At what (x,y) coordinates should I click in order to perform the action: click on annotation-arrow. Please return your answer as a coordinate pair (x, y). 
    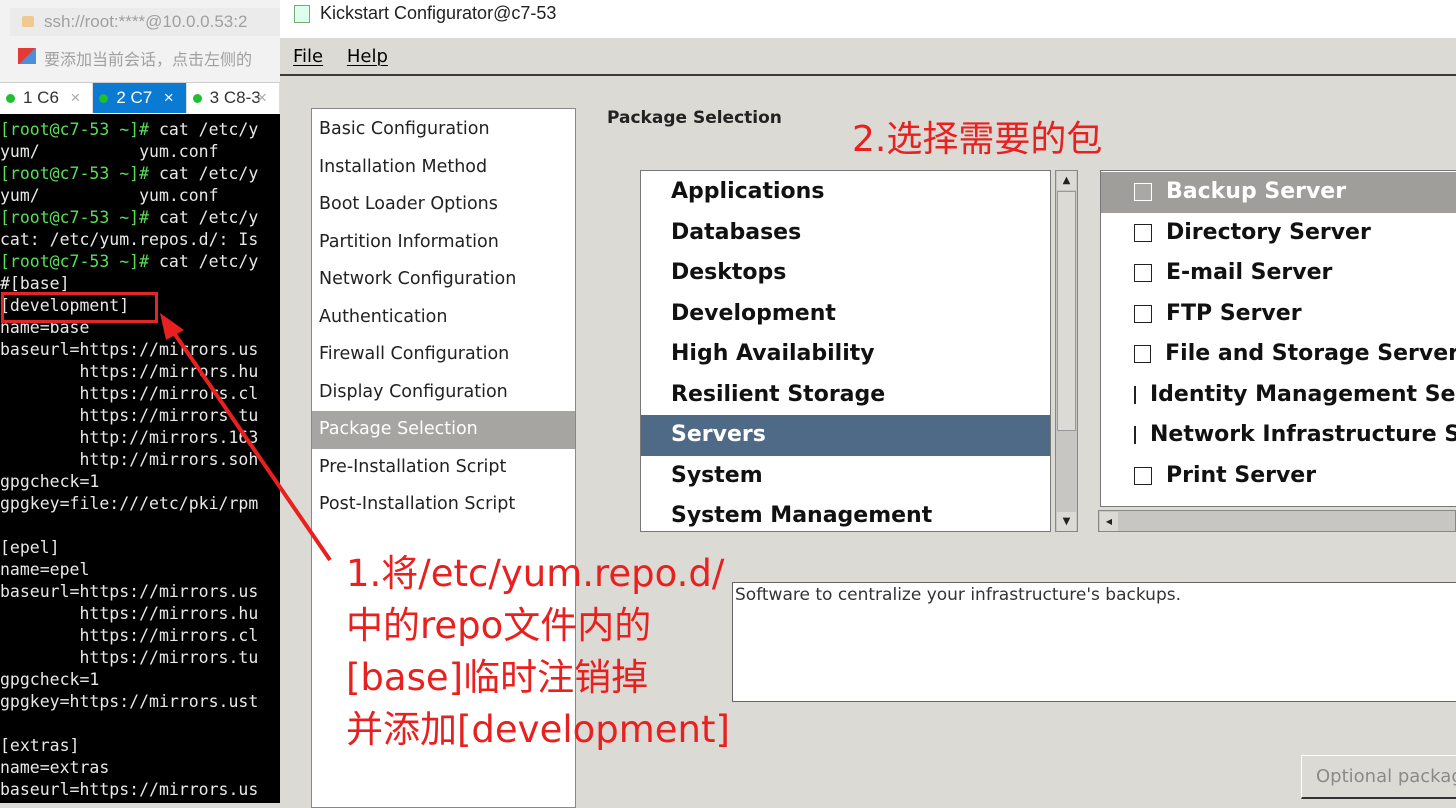
    Looking at the image, I should click on (246, 437).